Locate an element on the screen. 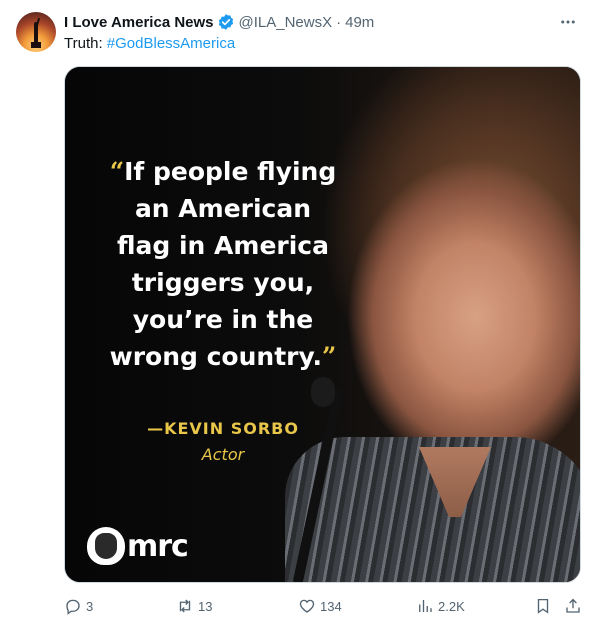  quote-line: you’re in the is located at coordinates (223, 319).